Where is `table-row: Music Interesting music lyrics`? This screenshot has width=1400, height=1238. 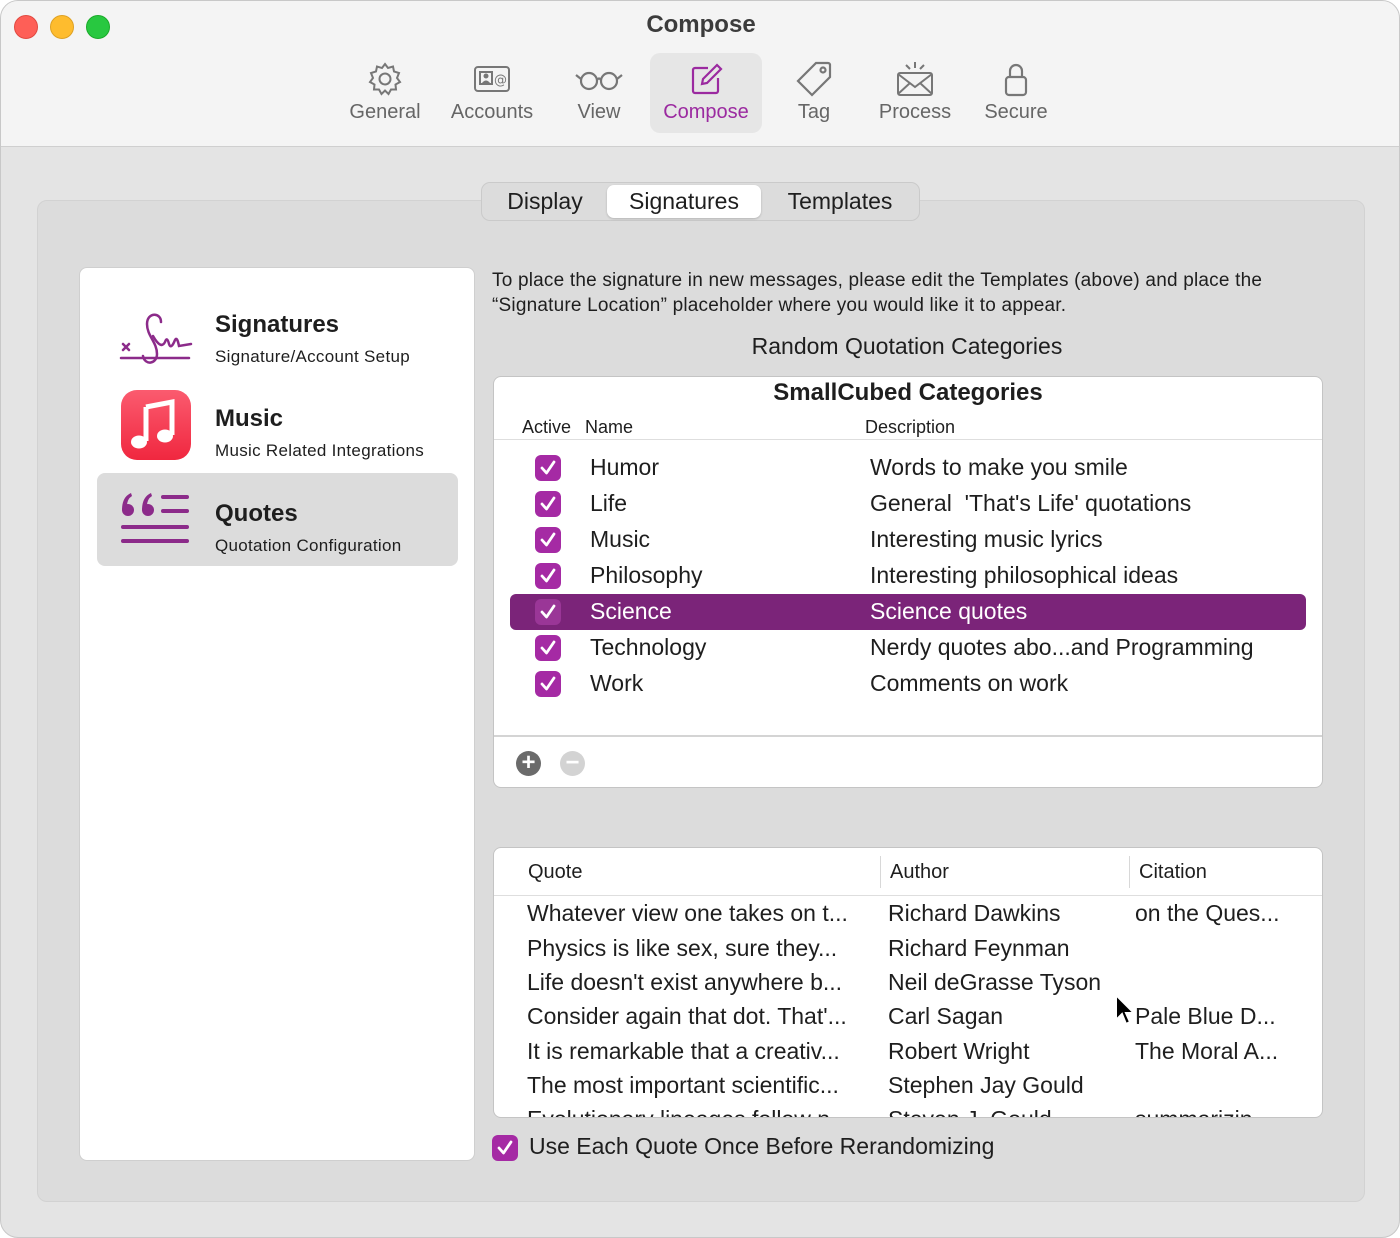
table-row: Music Interesting music lyrics is located at coordinates (908, 540).